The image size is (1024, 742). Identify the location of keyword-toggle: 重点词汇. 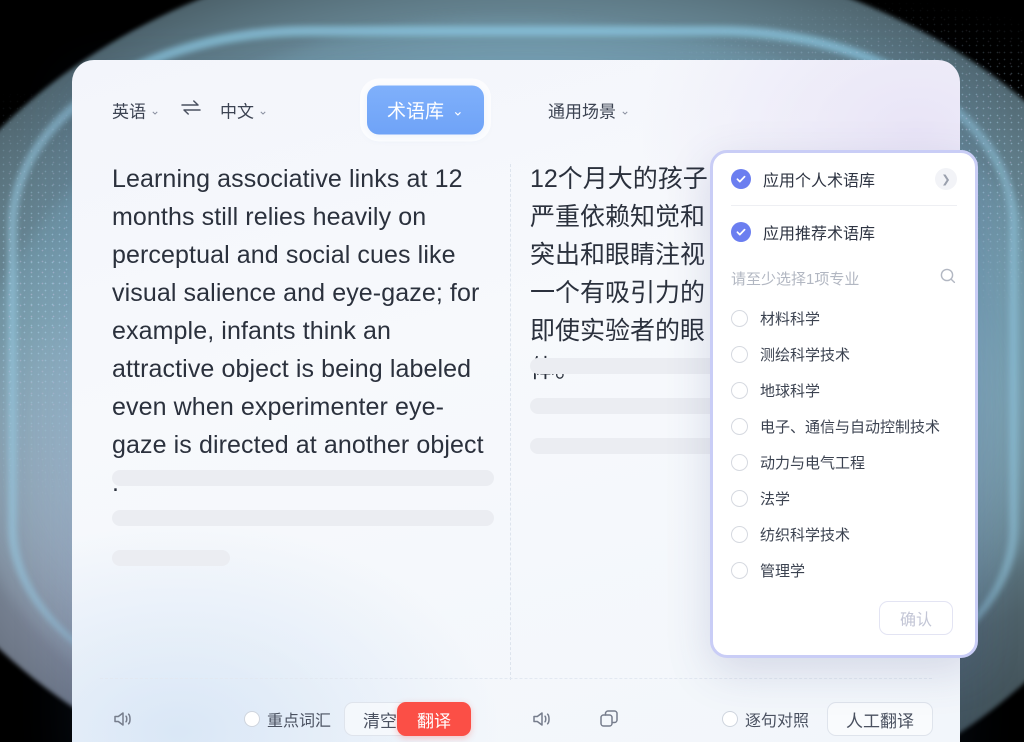
(287, 719).